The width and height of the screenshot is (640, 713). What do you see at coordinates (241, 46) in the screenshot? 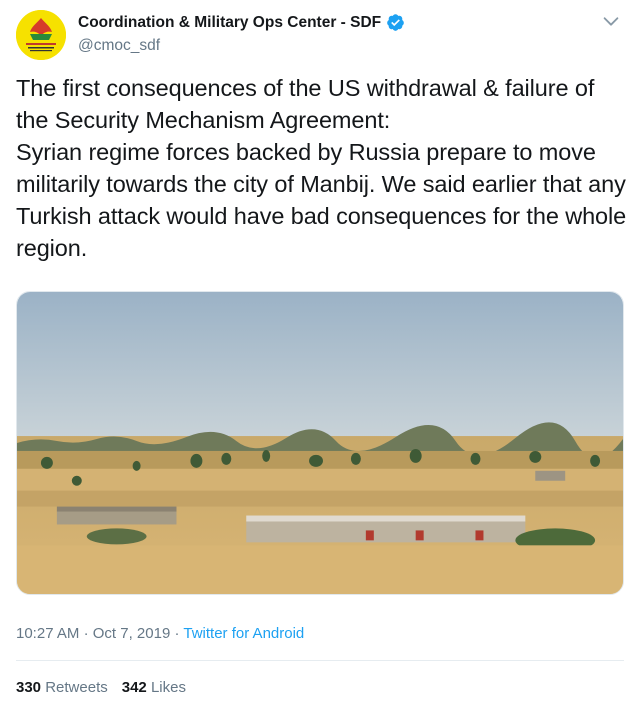
I see `handle: @cmoc_sdf` at bounding box center [241, 46].